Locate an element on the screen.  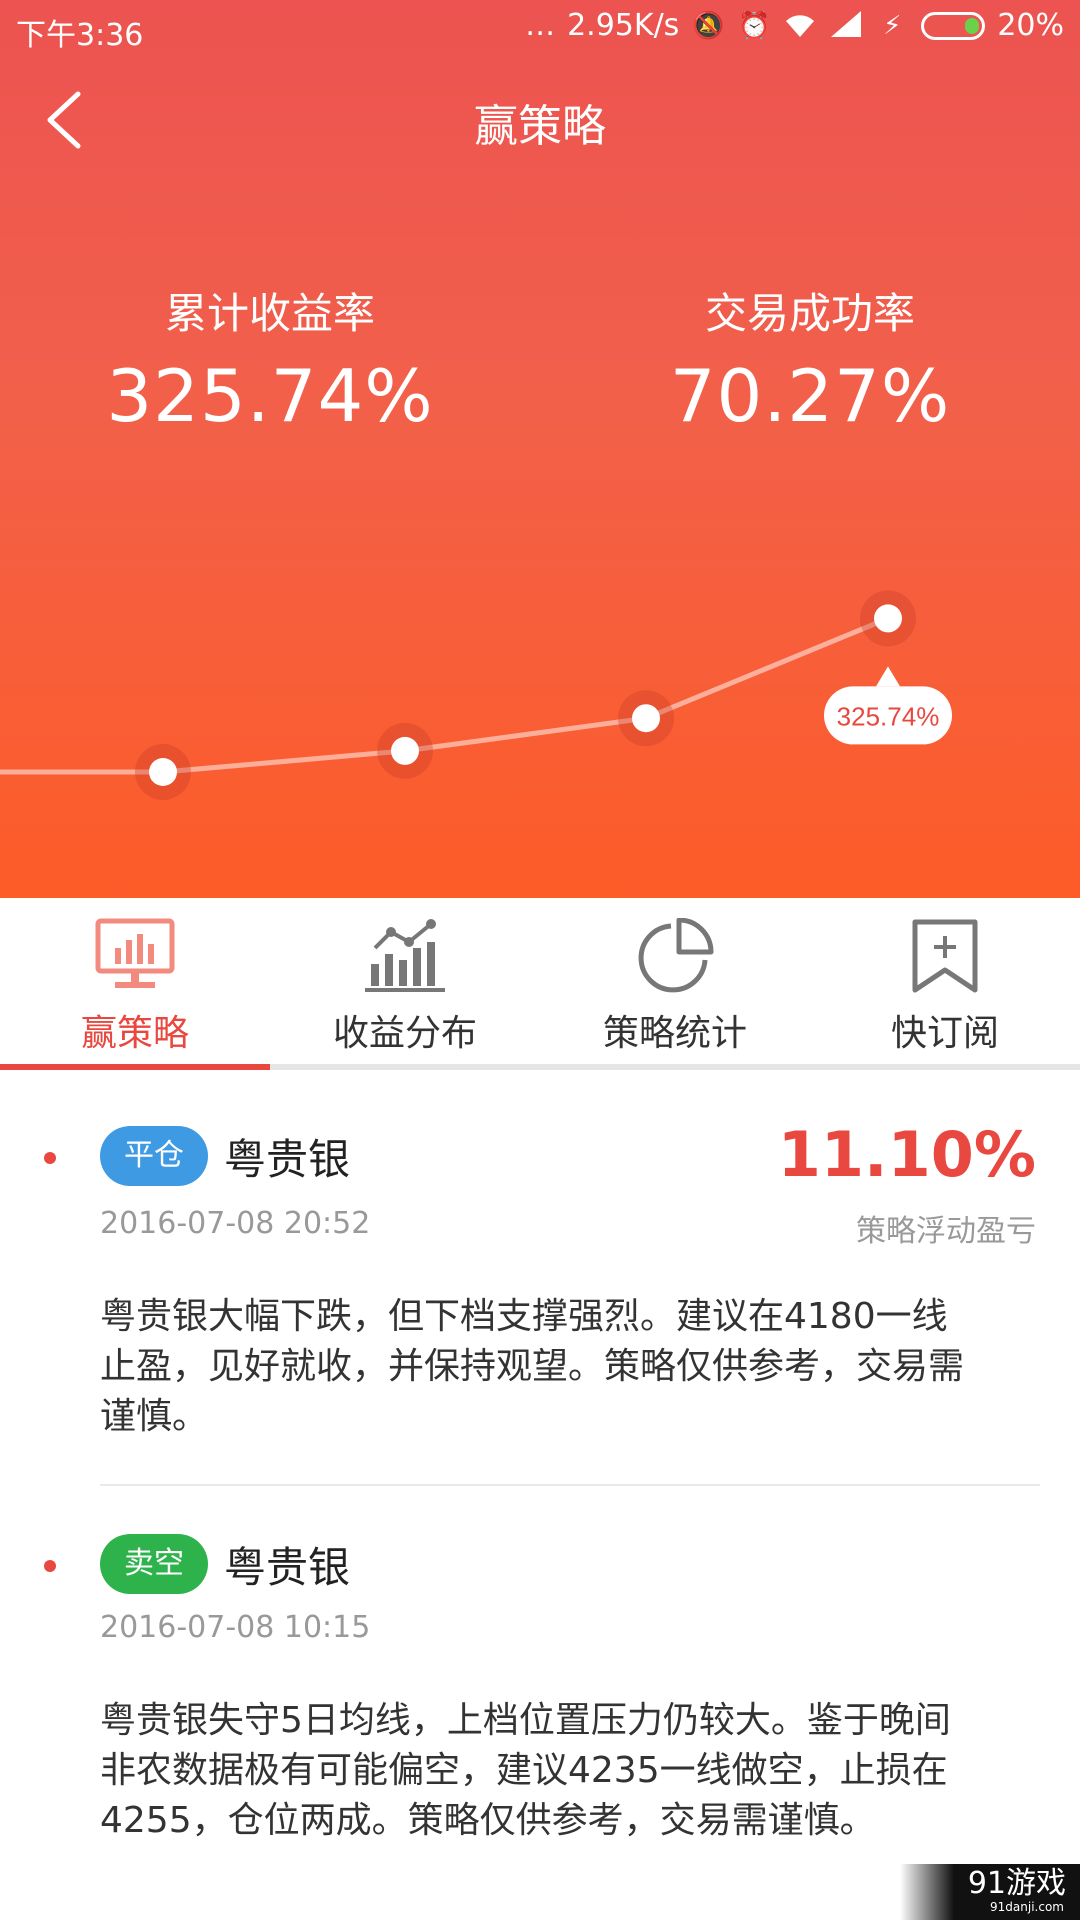
tab-label: 赢策略 is located at coordinates (134, 1033).